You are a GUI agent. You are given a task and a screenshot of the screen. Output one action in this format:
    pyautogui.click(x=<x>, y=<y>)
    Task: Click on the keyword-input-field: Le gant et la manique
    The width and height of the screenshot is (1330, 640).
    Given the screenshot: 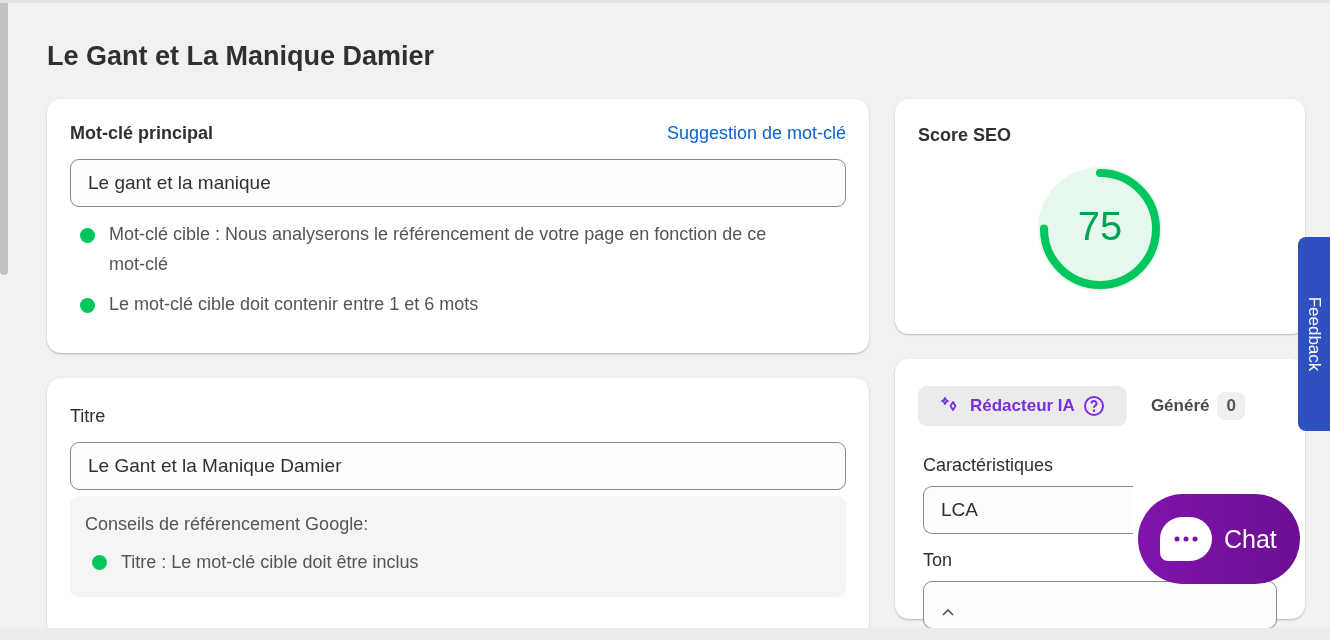 What is the action you would take?
    pyautogui.click(x=458, y=183)
    